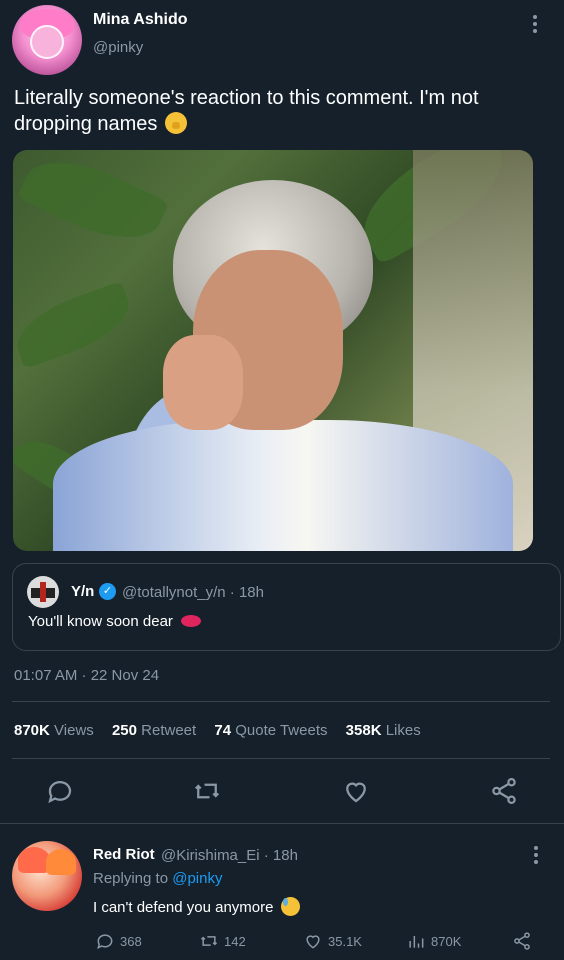 This screenshot has width=564, height=960. Describe the element at coordinates (535, 26) in the screenshot. I see `more-options-icon` at that location.